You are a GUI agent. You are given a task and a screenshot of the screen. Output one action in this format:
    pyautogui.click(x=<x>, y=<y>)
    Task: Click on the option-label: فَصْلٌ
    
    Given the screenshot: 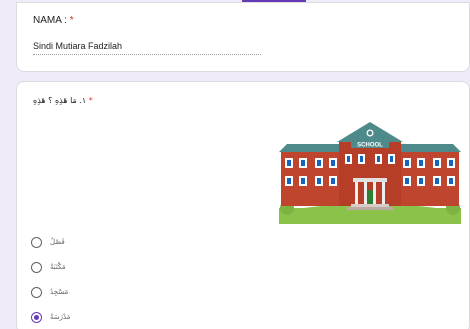 What is the action you would take?
    pyautogui.click(x=57, y=242)
    